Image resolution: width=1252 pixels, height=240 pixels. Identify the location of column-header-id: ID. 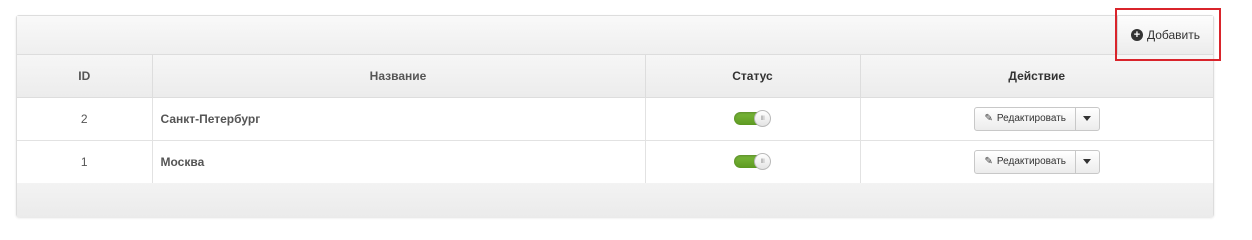
(85, 76).